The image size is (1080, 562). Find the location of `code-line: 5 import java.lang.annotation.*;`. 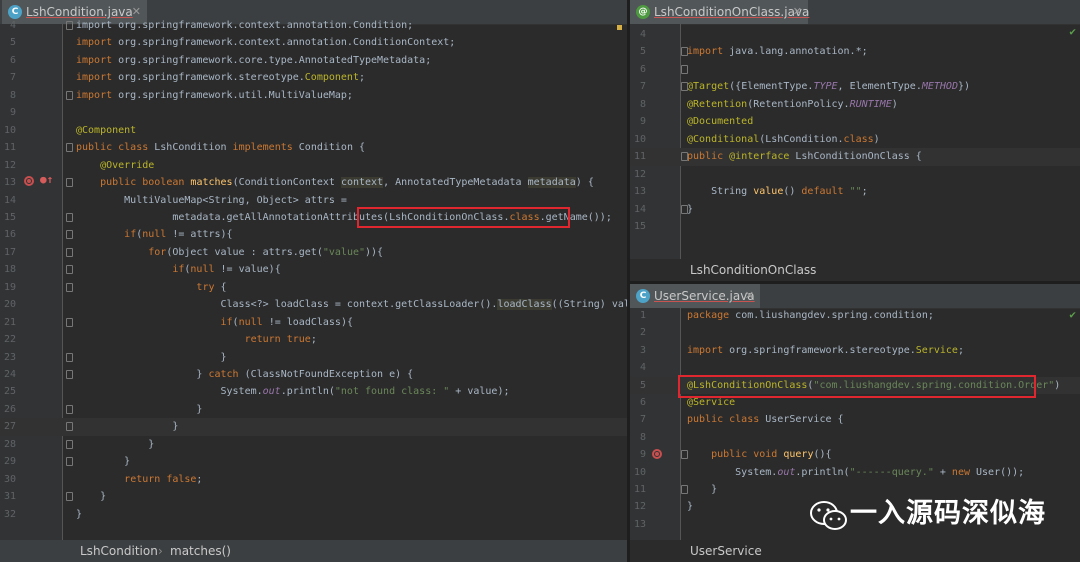

code-line: 5 import java.lang.annotation.*; is located at coordinates (855, 52).